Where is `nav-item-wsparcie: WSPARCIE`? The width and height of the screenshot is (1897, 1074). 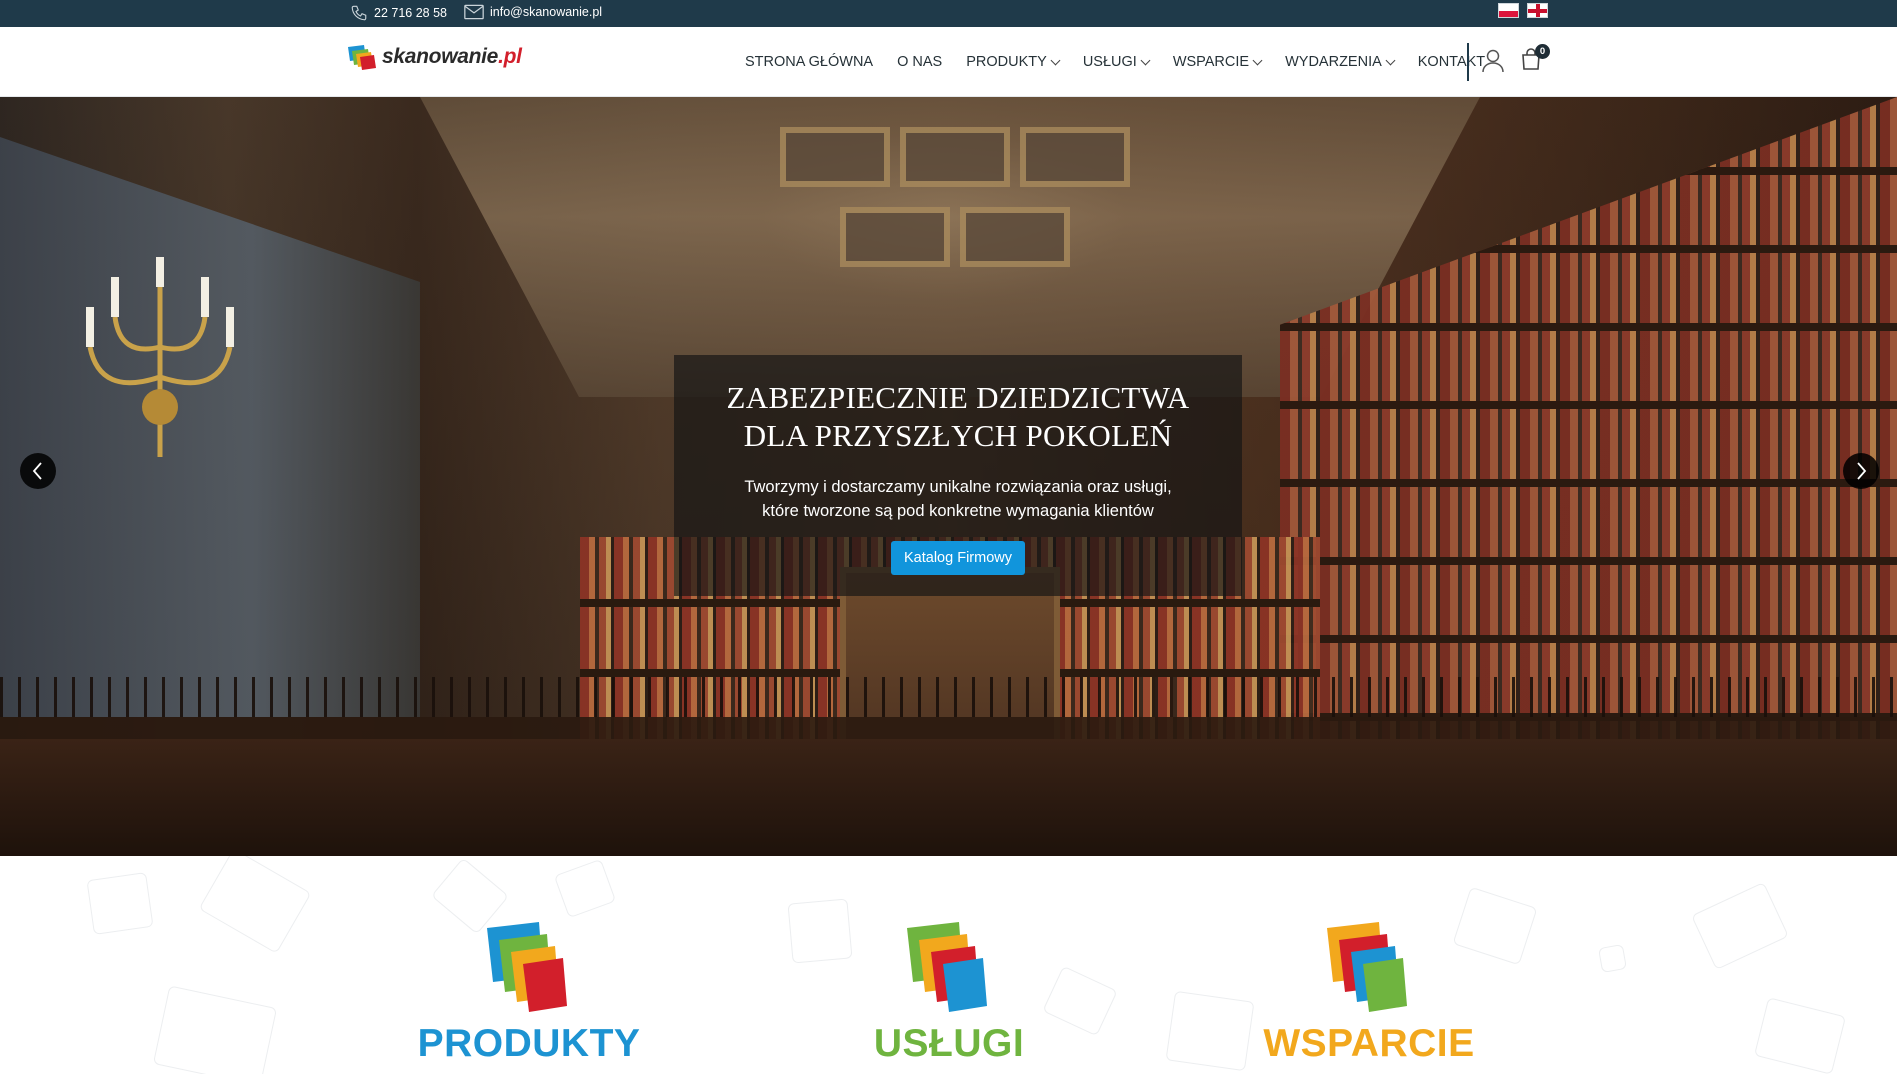
nav-item-wsparcie: WSPARCIE is located at coordinates (1218, 62).